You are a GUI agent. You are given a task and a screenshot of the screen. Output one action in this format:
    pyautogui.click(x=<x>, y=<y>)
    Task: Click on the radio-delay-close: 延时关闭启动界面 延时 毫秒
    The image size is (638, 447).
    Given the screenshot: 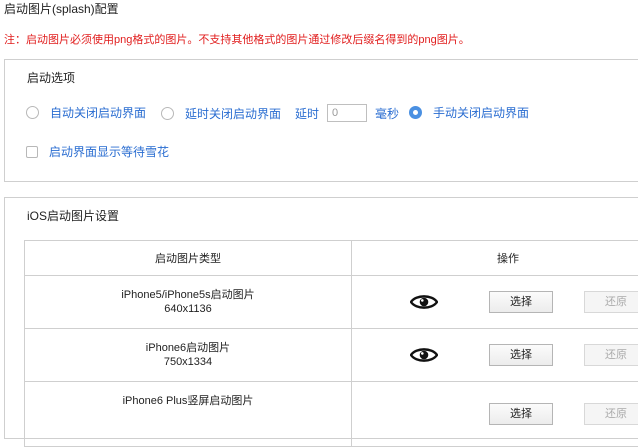 What is the action you would take?
    pyautogui.click(x=280, y=113)
    